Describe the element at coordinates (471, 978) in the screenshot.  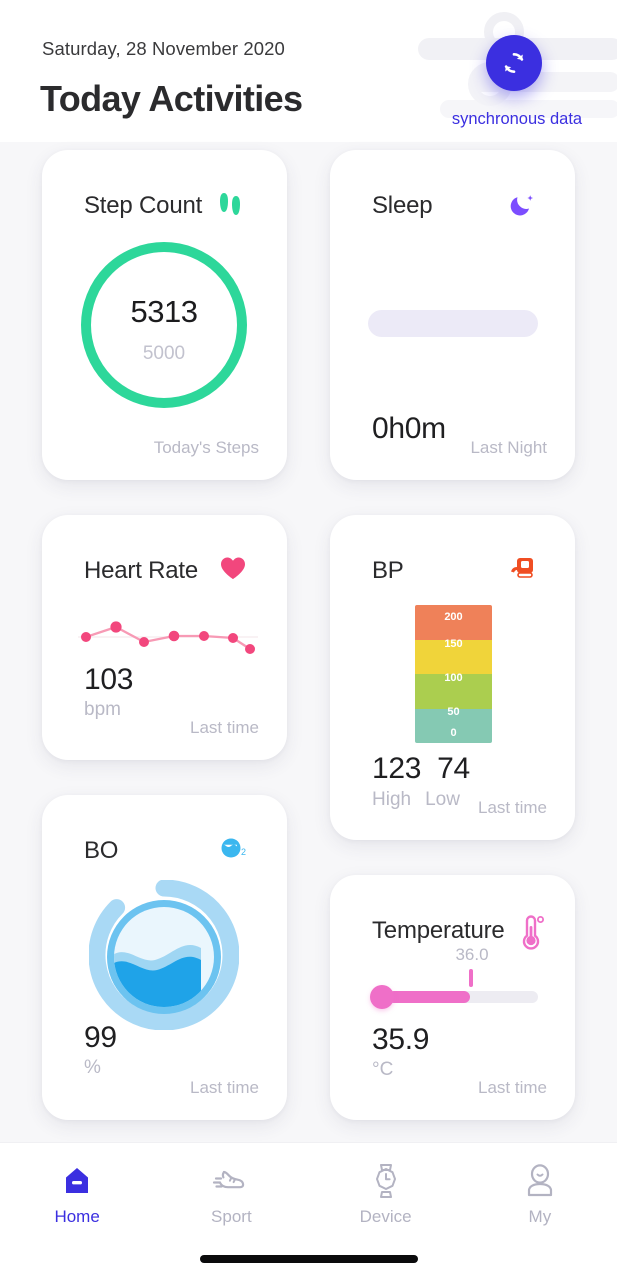
I see `temperature-reference-marker` at that location.